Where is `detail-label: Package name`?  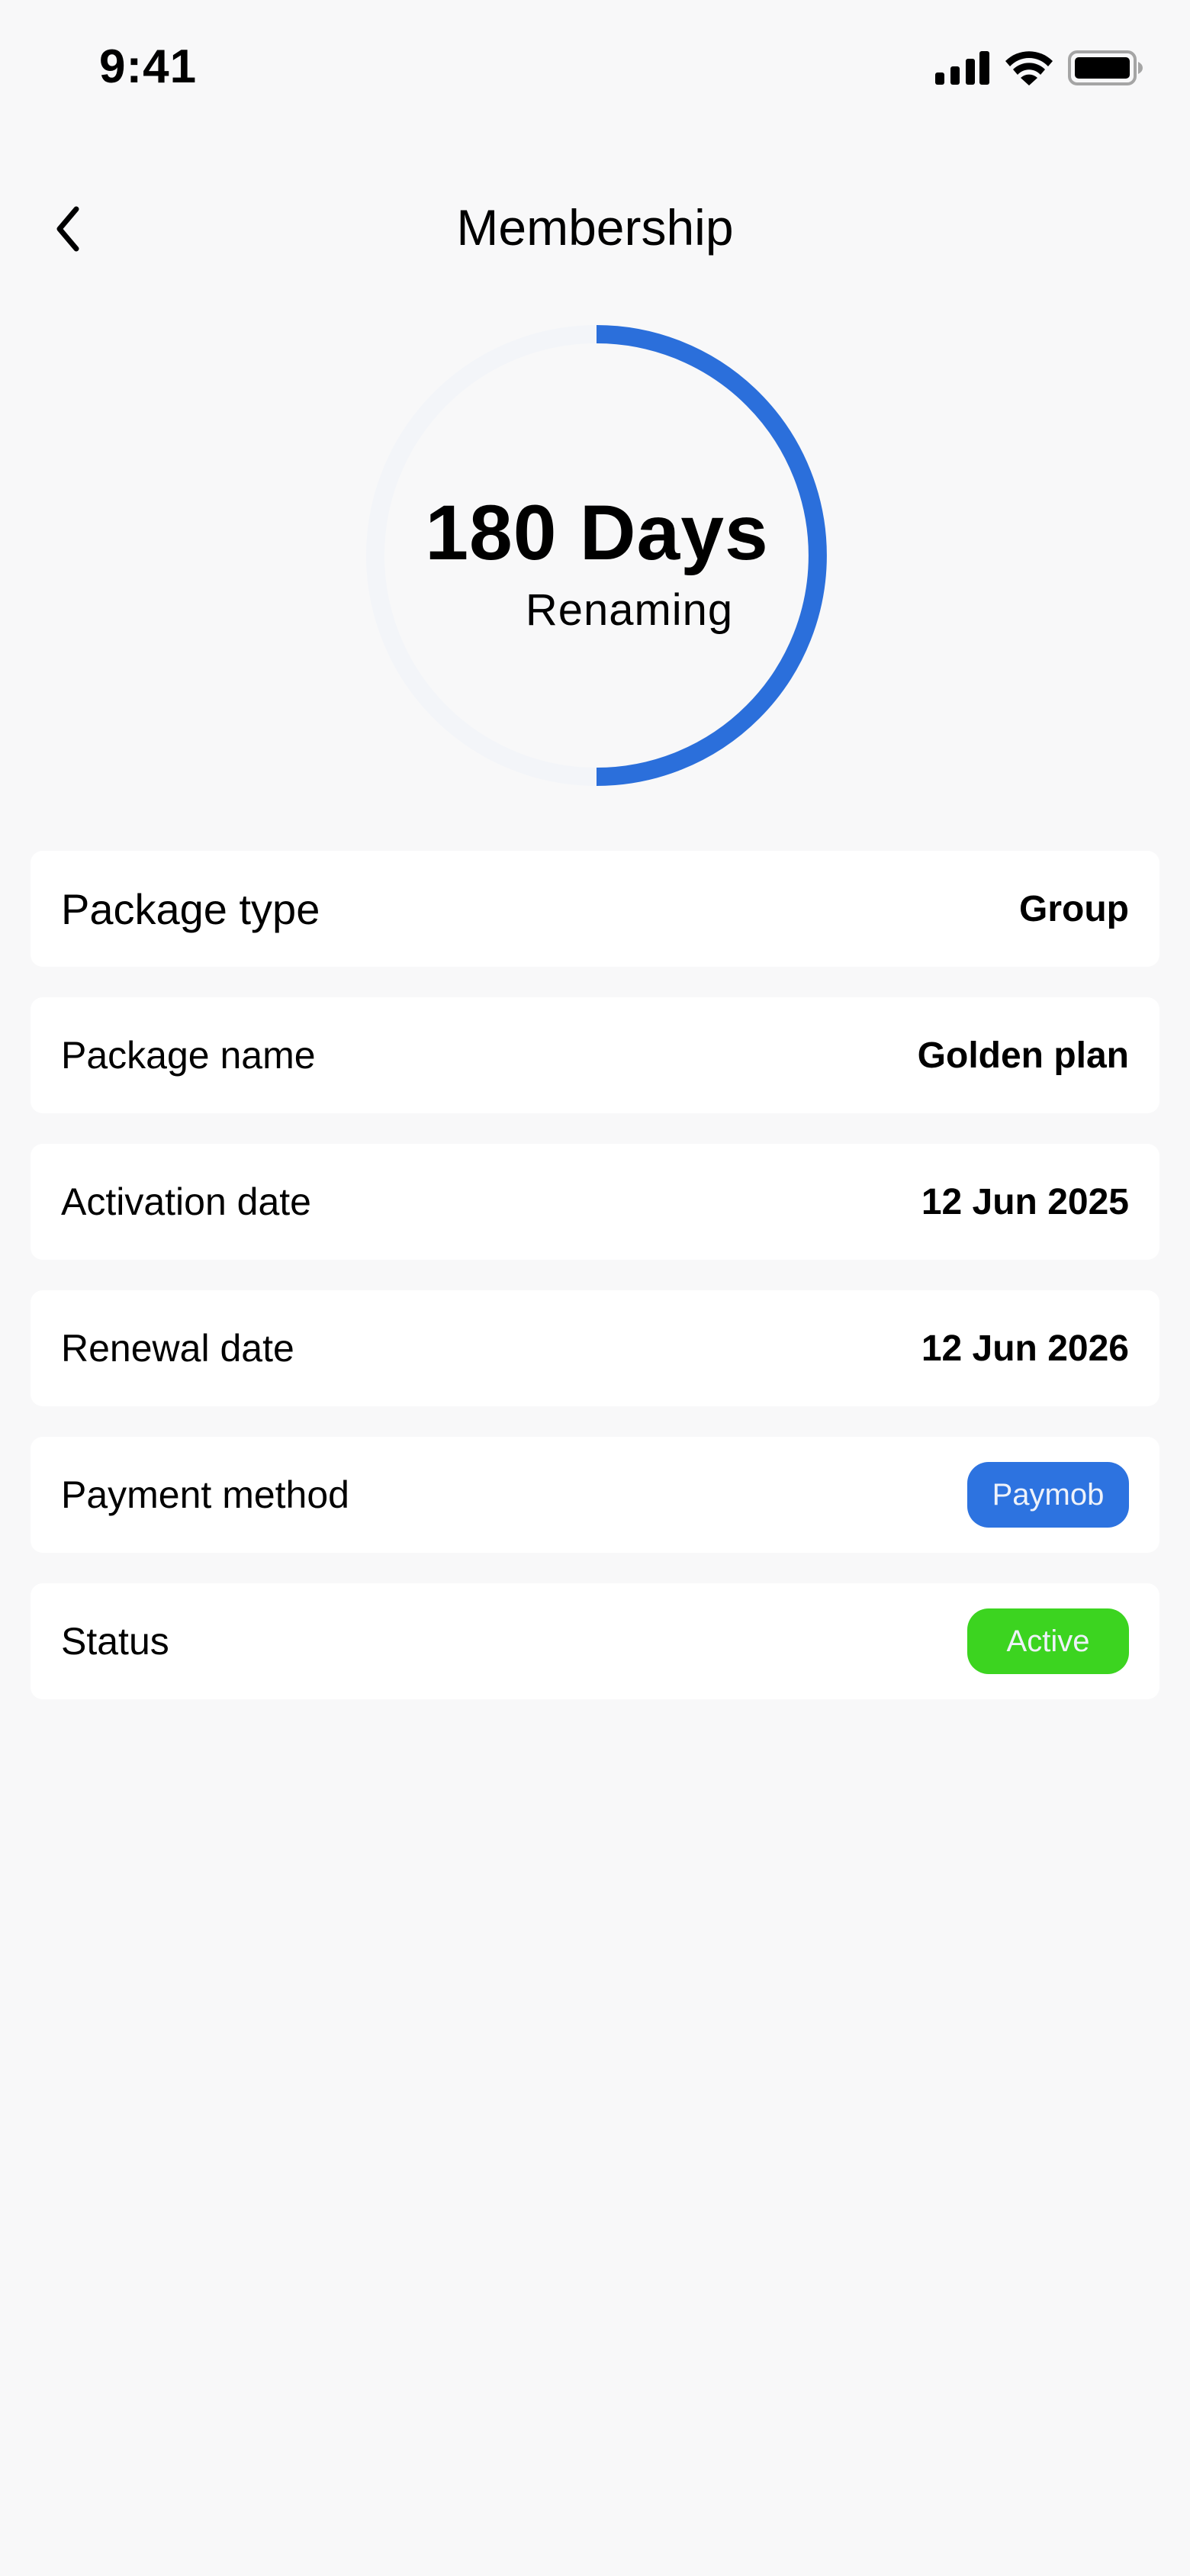
detail-label: Package name is located at coordinates (188, 1055).